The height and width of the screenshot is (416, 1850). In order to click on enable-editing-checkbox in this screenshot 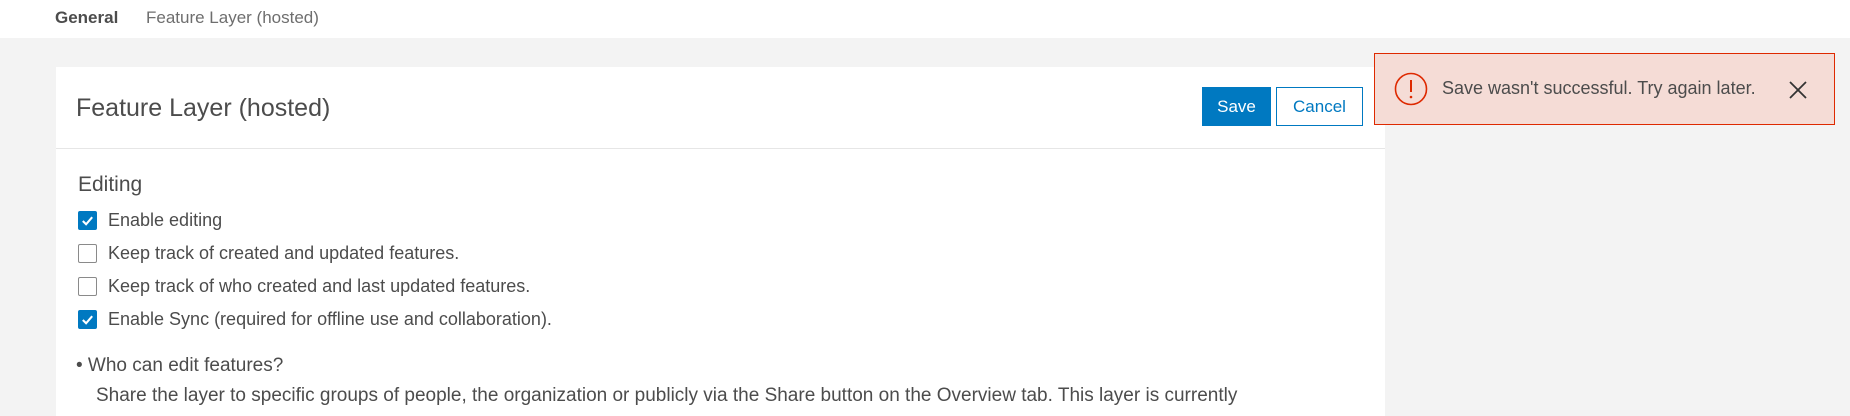, I will do `click(87, 220)`.